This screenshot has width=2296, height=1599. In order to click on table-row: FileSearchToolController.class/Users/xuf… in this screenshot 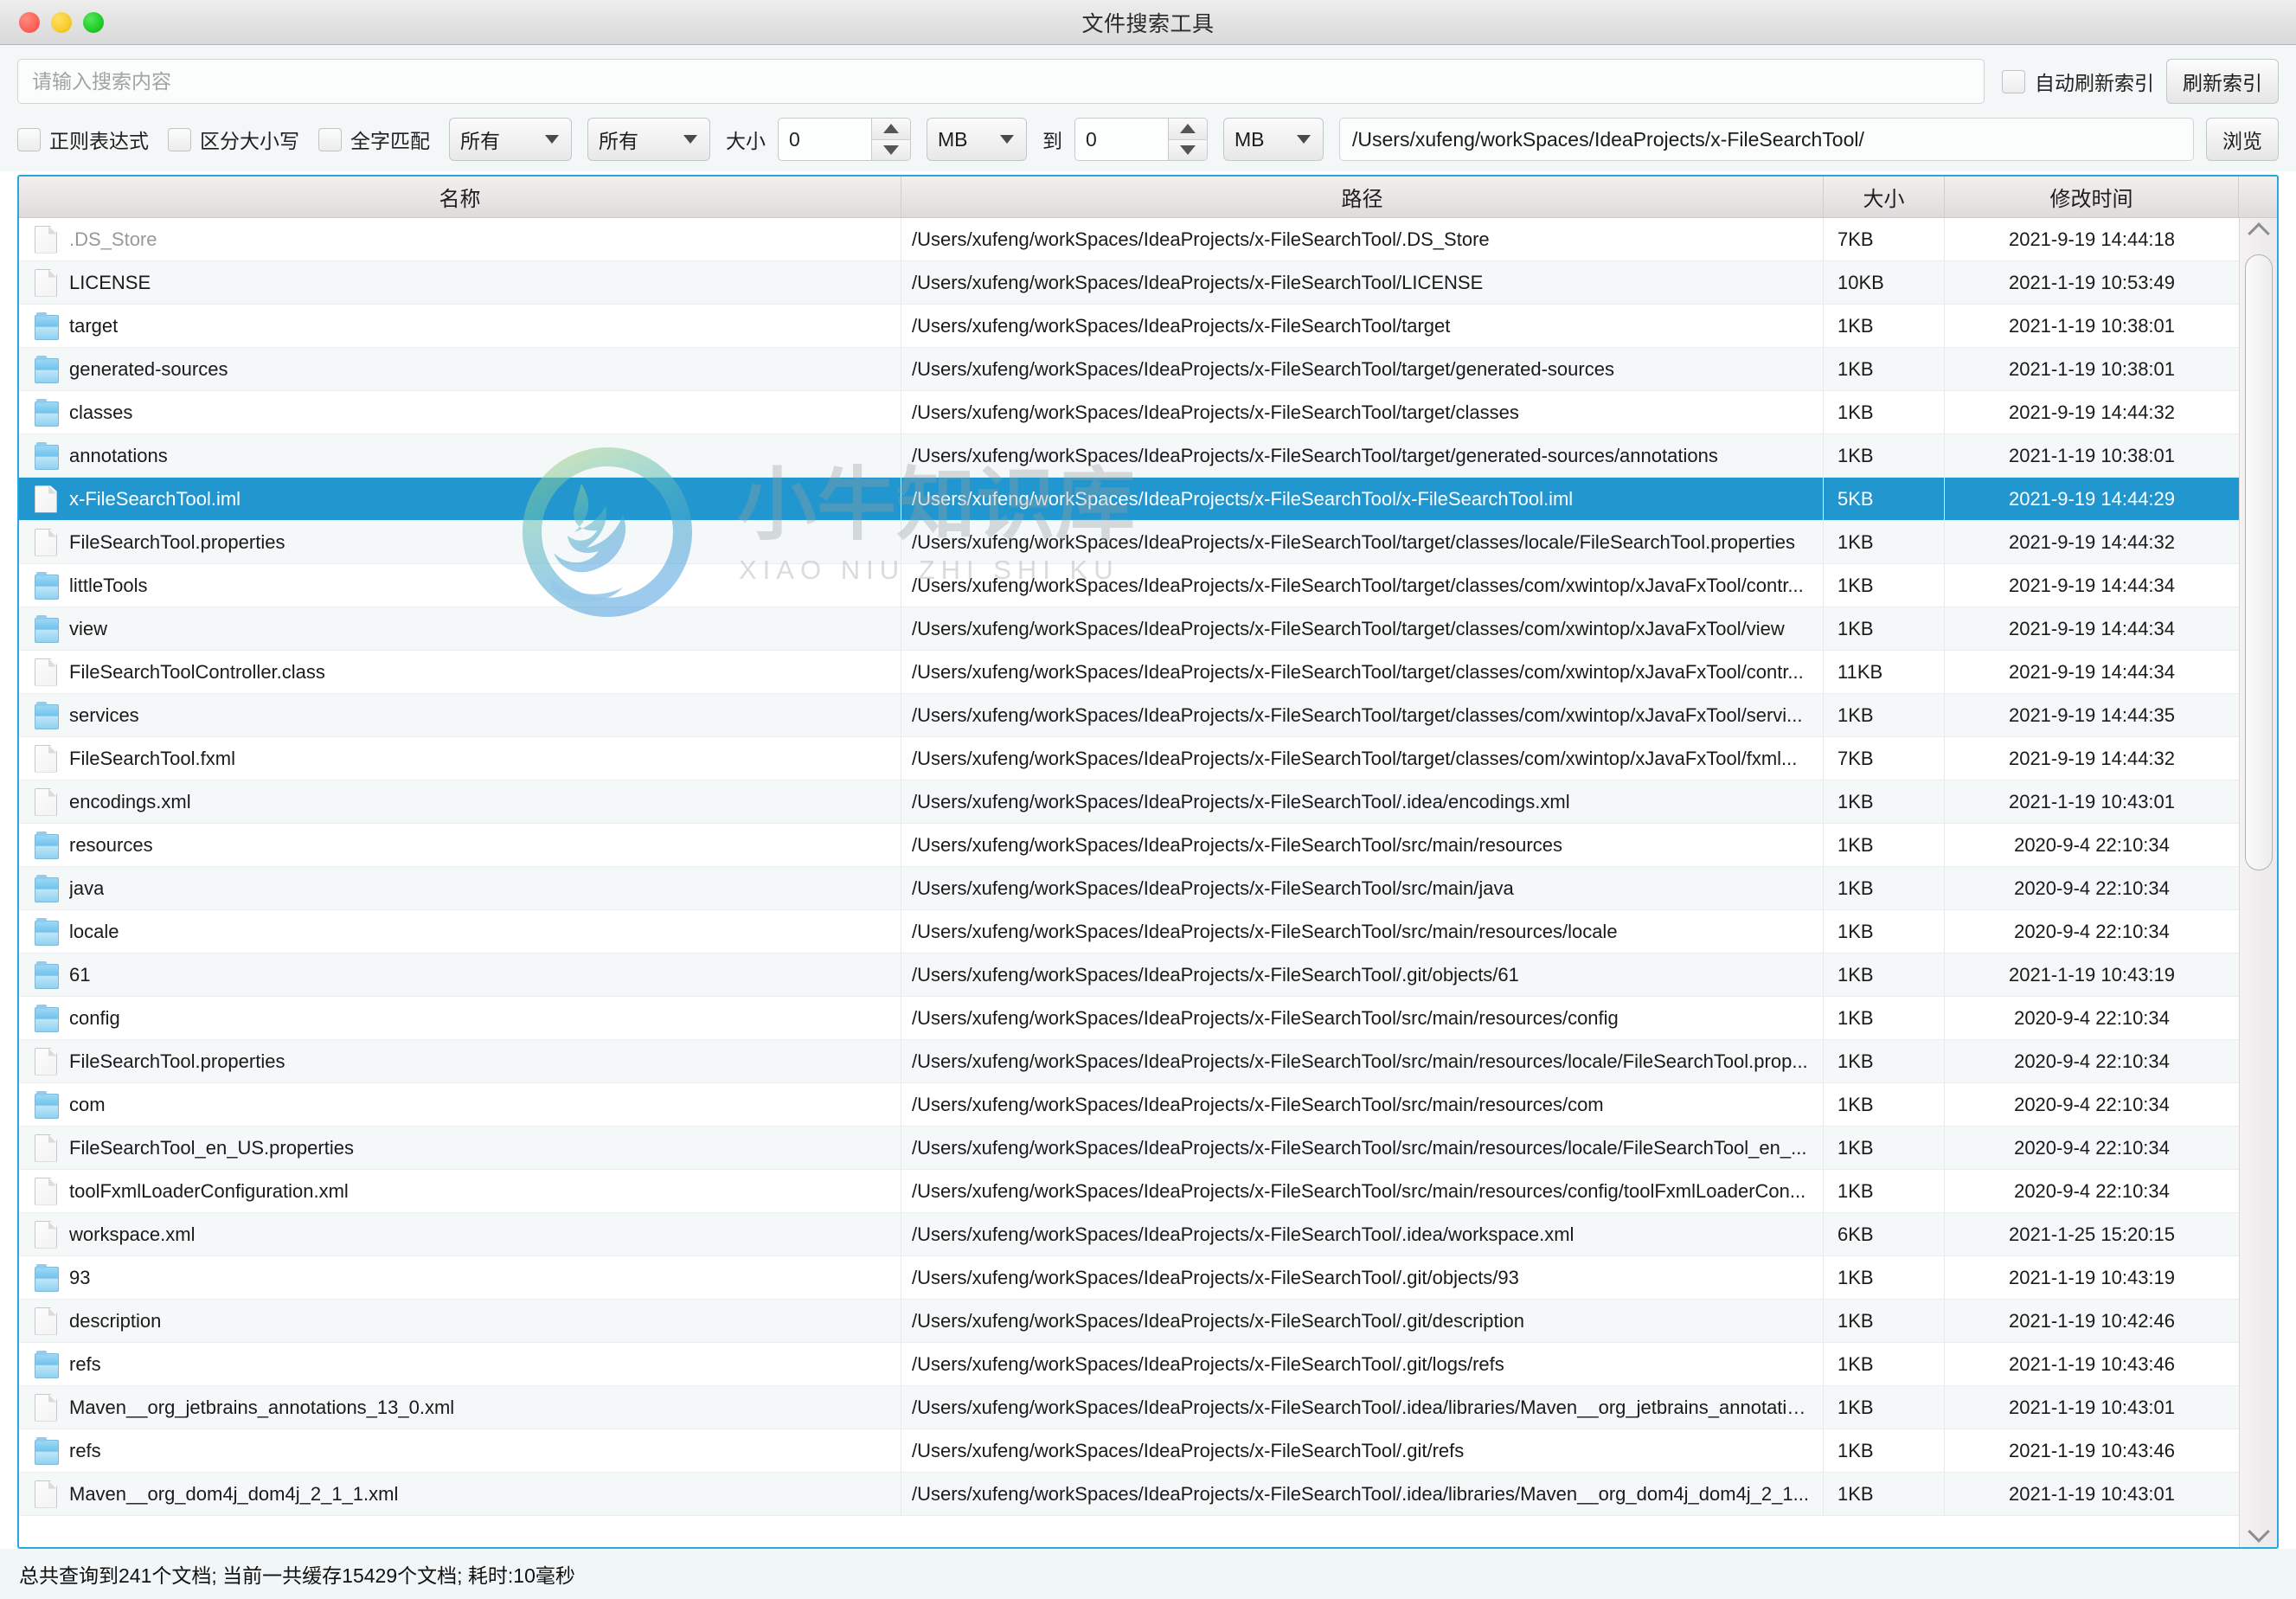, I will do `click(1129, 672)`.